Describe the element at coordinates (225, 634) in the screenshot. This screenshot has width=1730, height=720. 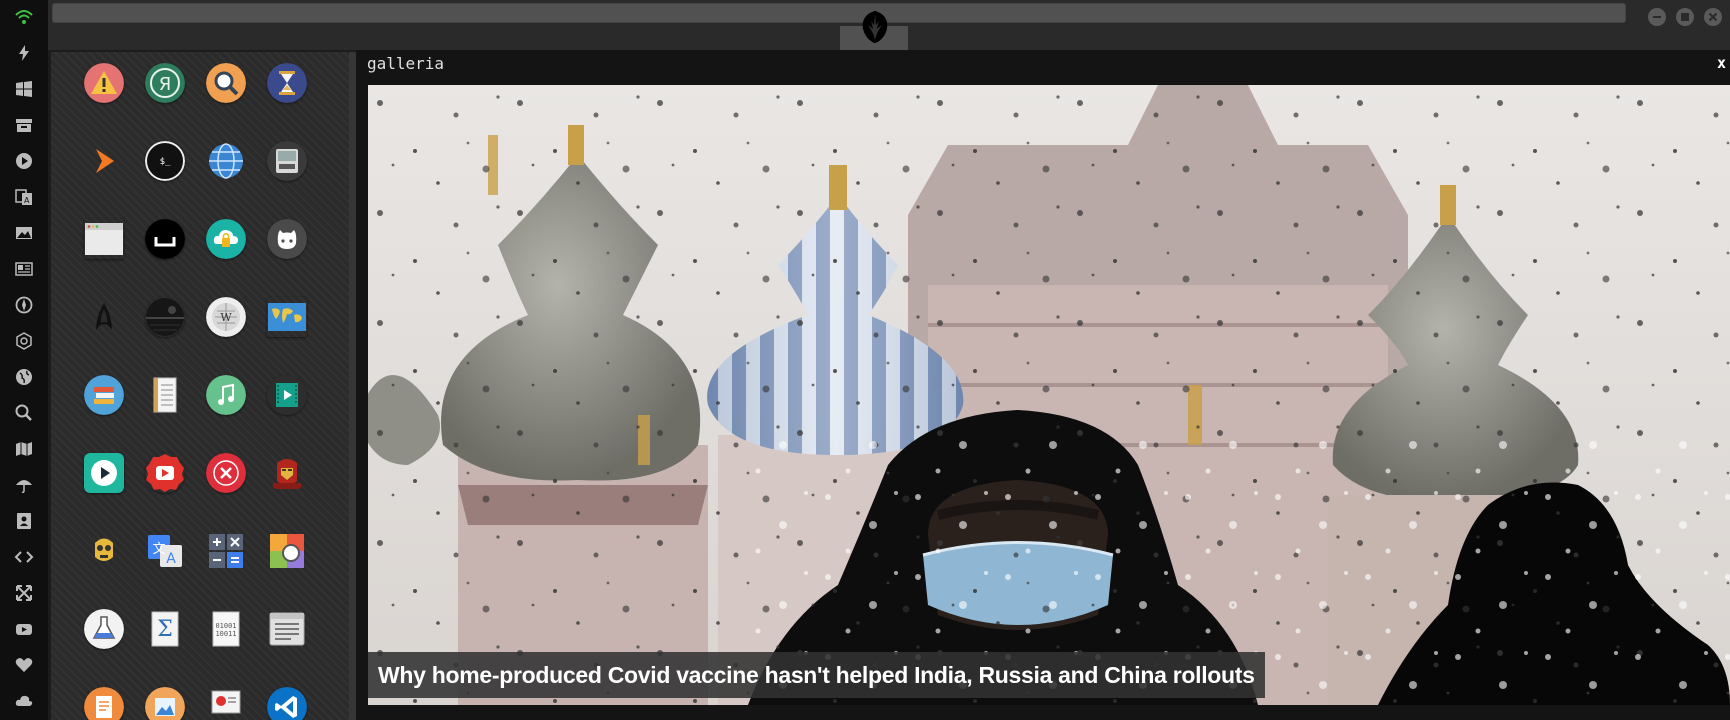
I see `svg-text: 10011` at that location.